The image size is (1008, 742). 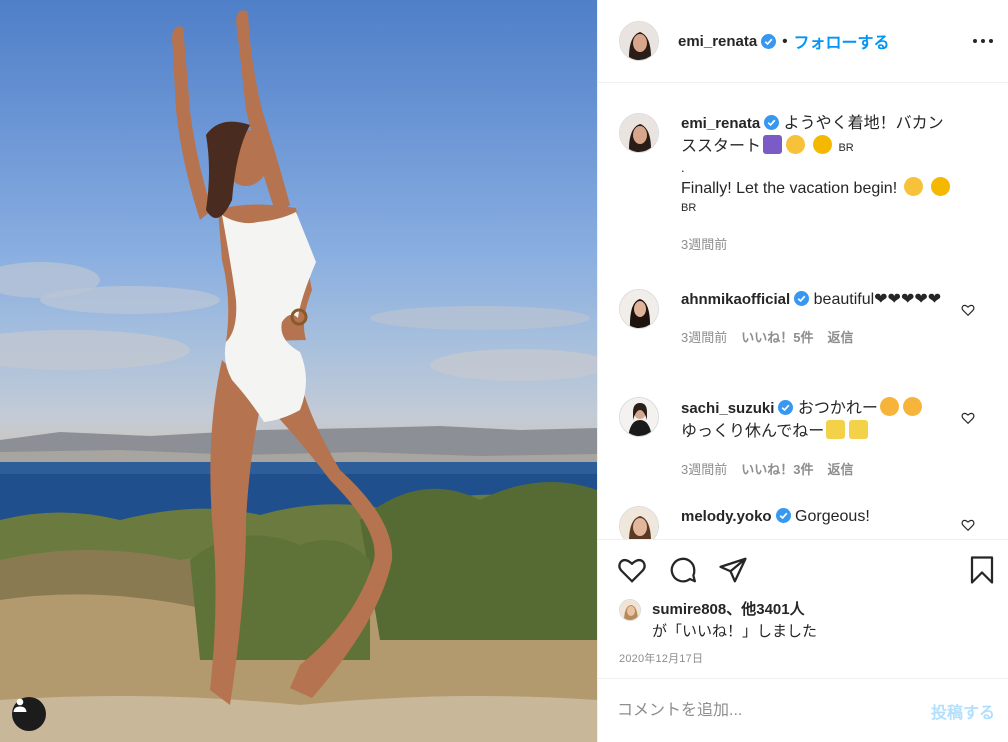 What do you see at coordinates (734, 621) in the screenshot?
I see `liked-by-text: sumire808、他3401人 が「いいね！」しました` at bounding box center [734, 621].